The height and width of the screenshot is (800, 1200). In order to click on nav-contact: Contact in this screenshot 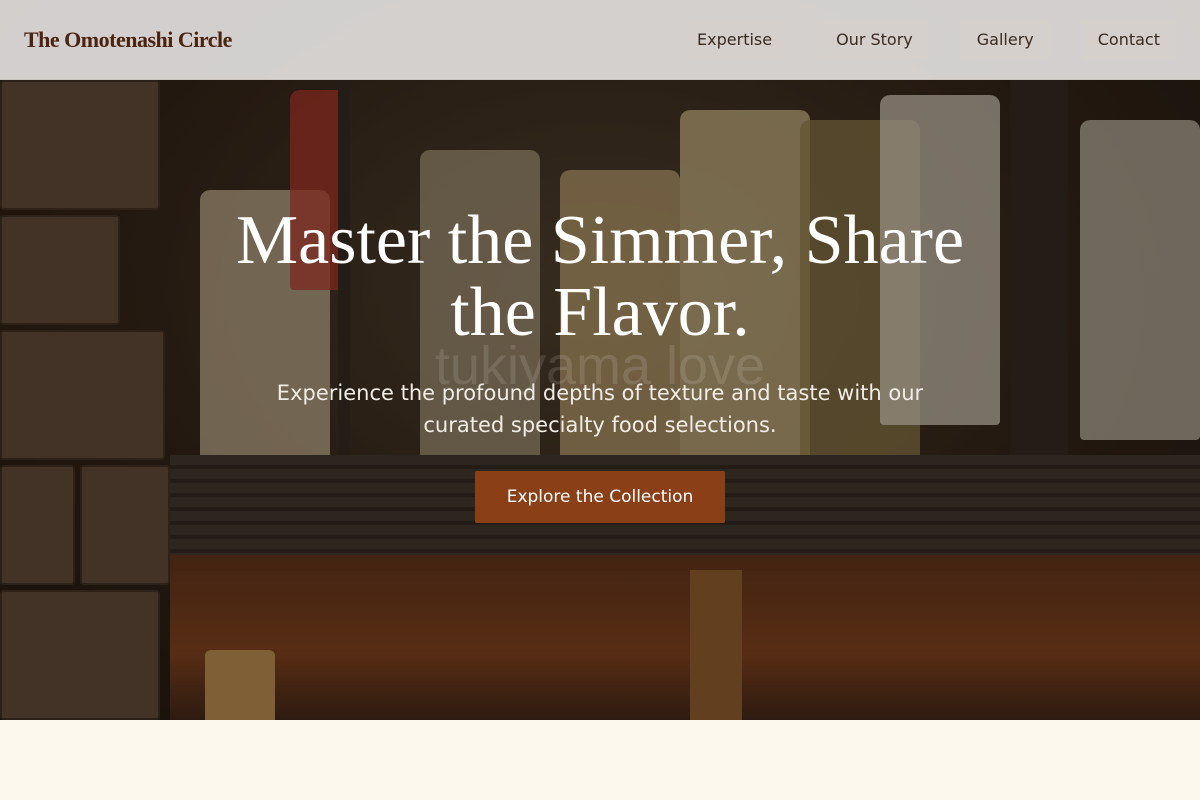, I will do `click(1128, 39)`.